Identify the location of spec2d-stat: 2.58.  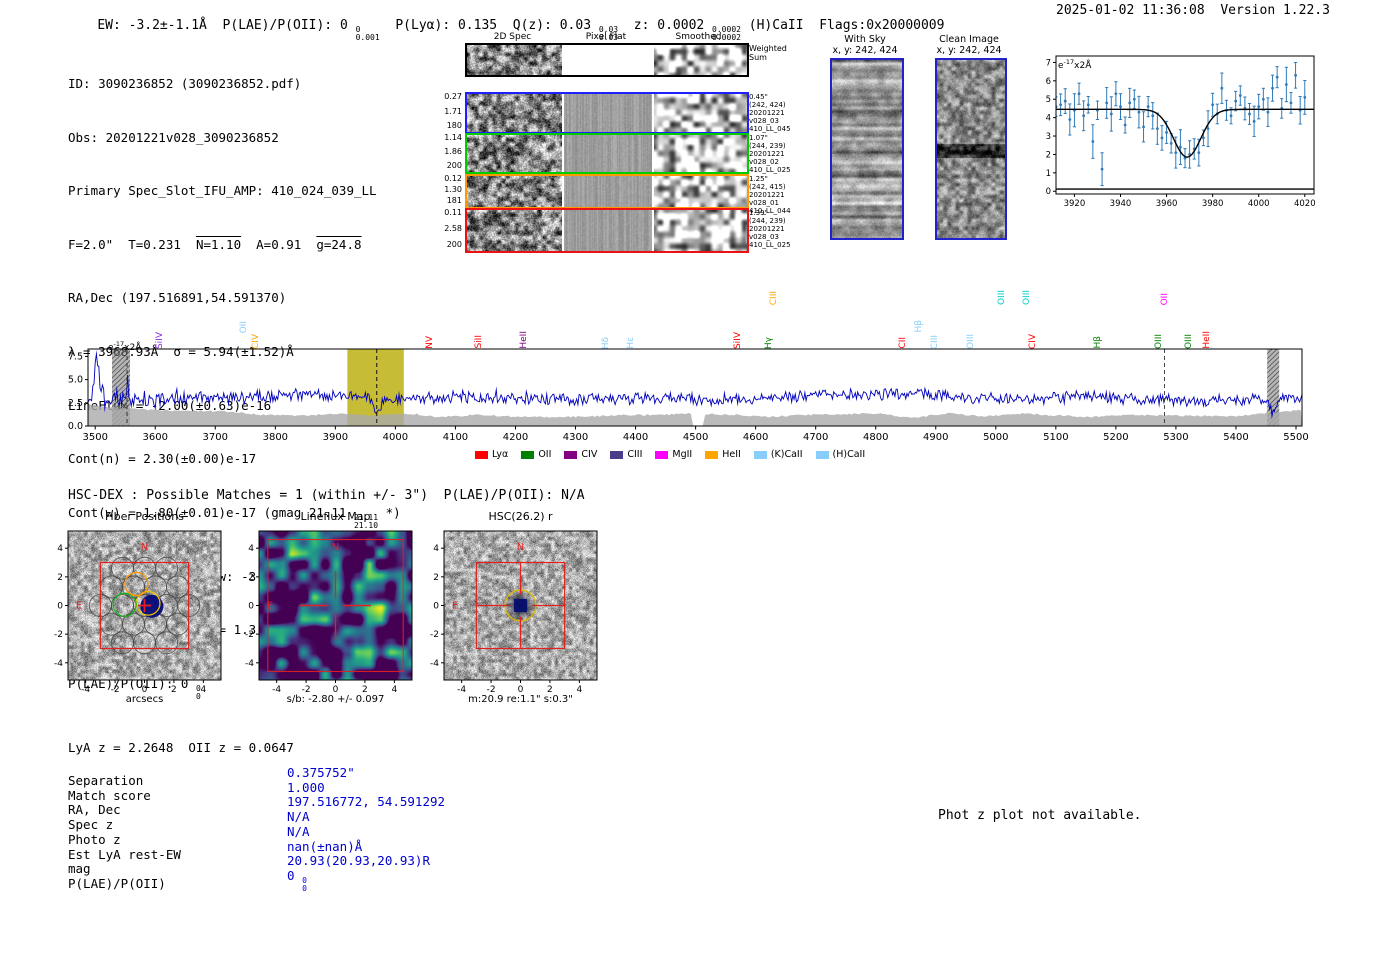
(453, 228).